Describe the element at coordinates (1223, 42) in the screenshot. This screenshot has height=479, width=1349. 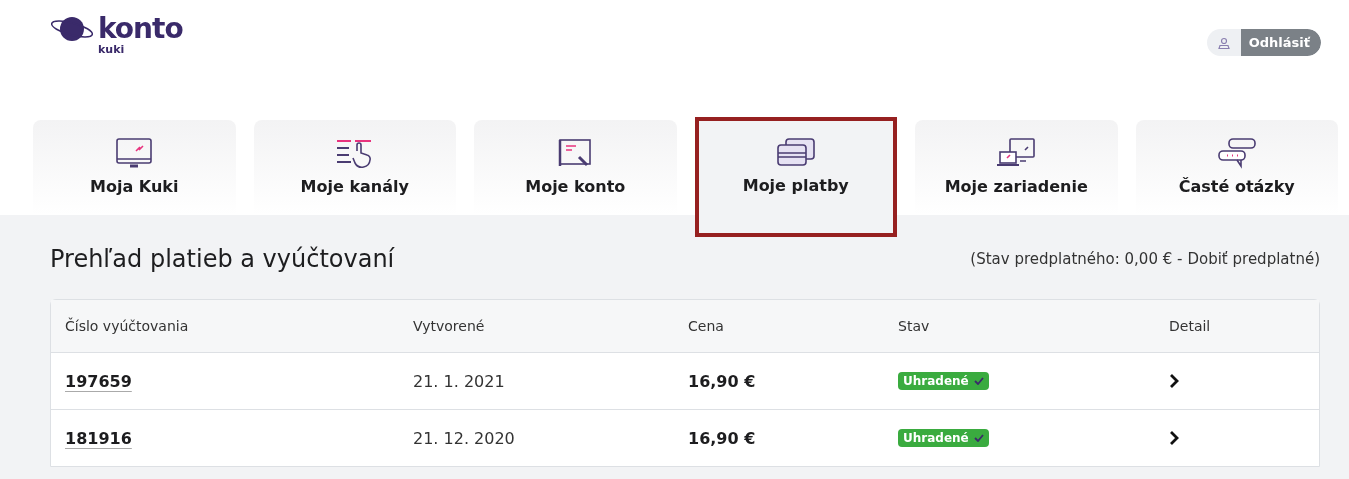
I see `user-icon` at that location.